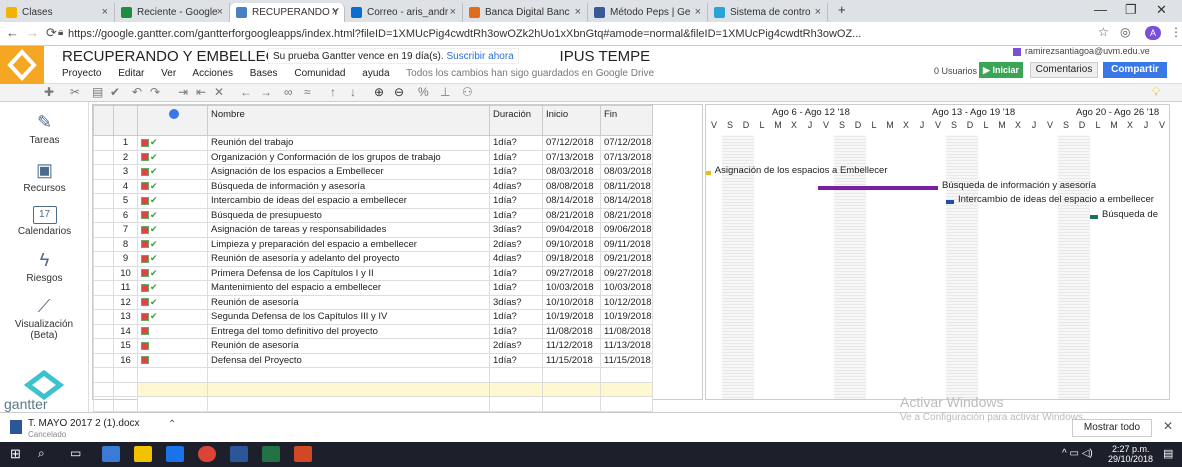  What do you see at coordinates (571, 186) in the screenshot?
I see `task-start: 08/08/2018` at bounding box center [571, 186].